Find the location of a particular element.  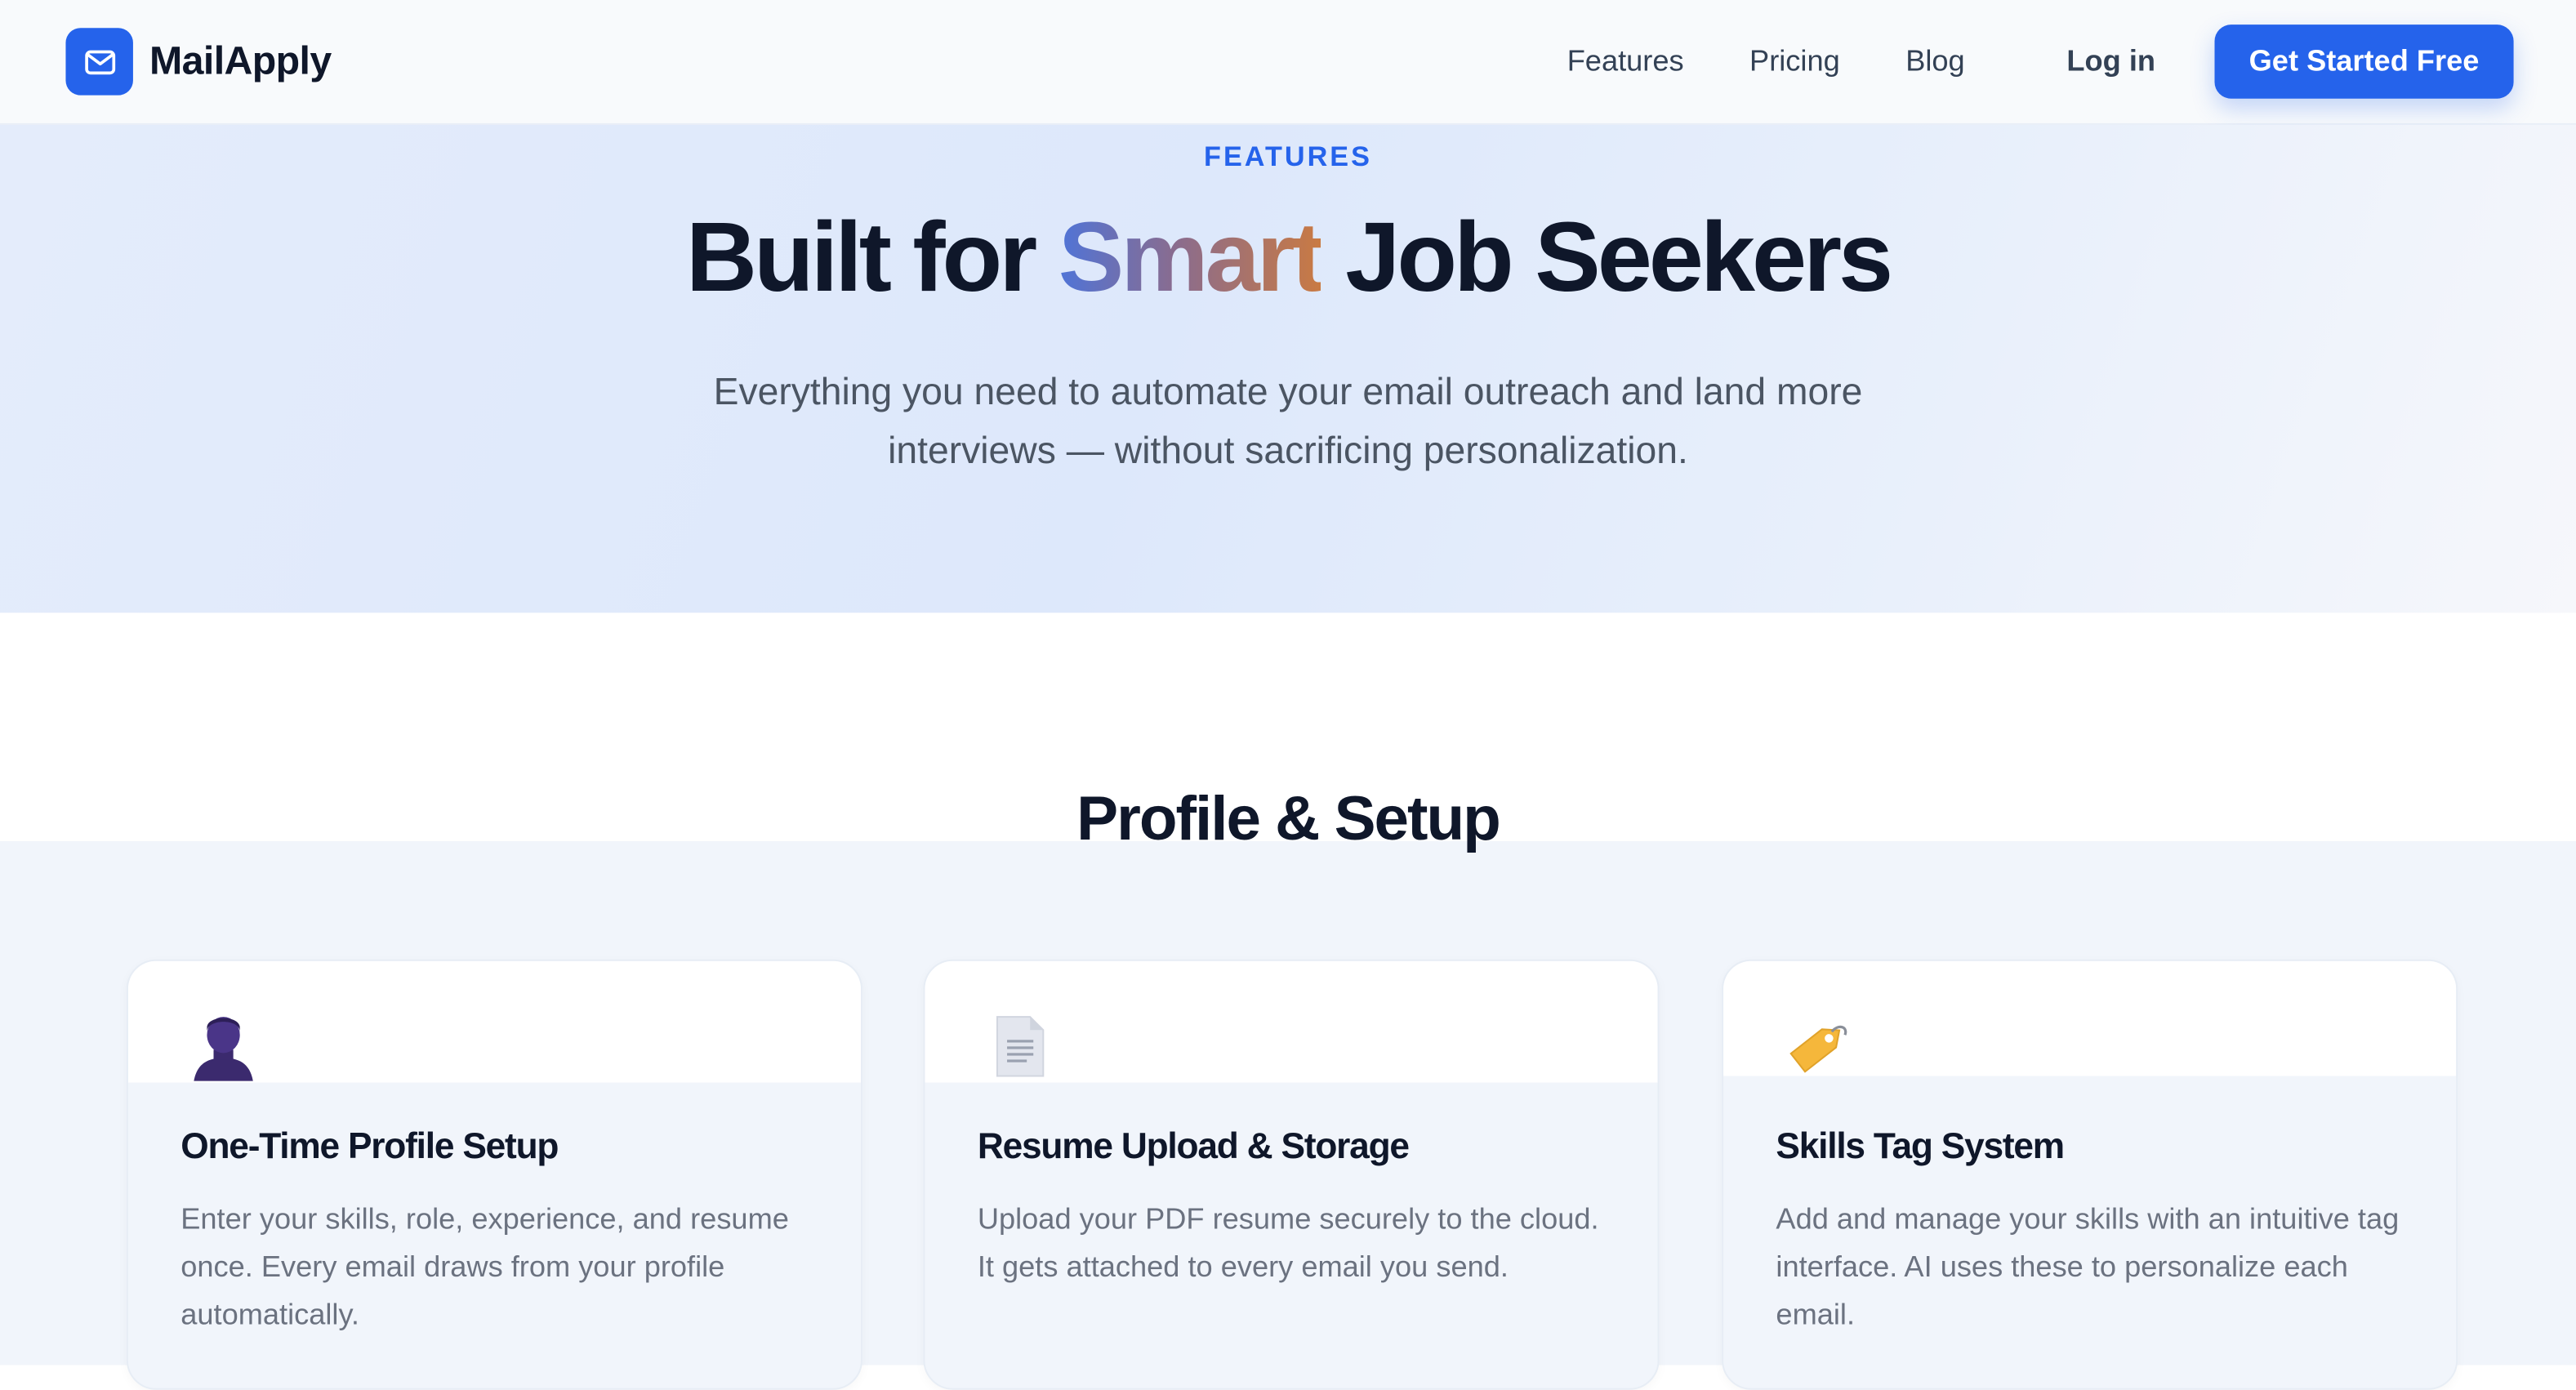

brand-logo: MailApply is located at coordinates (198, 62).